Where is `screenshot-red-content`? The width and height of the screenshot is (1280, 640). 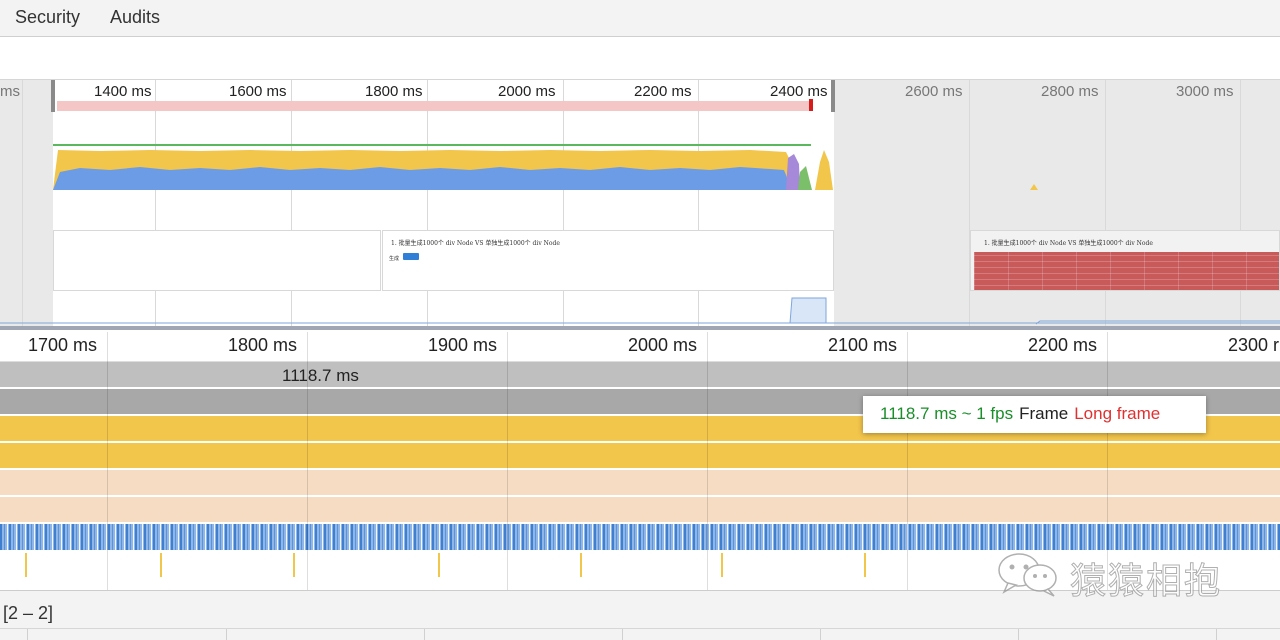
screenshot-red-content is located at coordinates (1126, 271).